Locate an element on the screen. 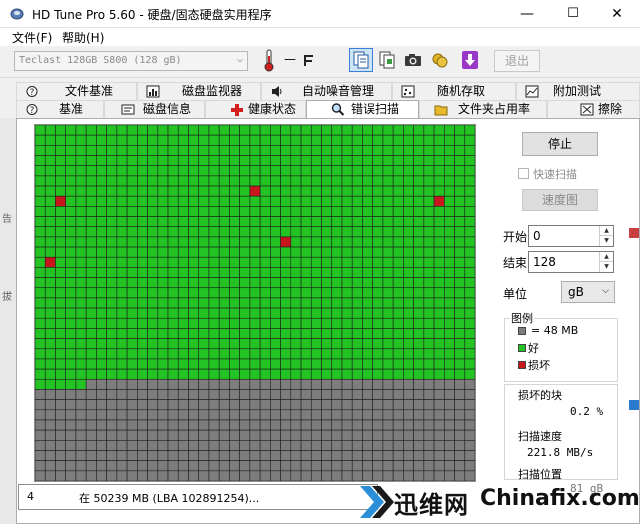 The width and height of the screenshot is (640, 524). tab-folder-usage: 文件夹占用率 is located at coordinates (483, 109).